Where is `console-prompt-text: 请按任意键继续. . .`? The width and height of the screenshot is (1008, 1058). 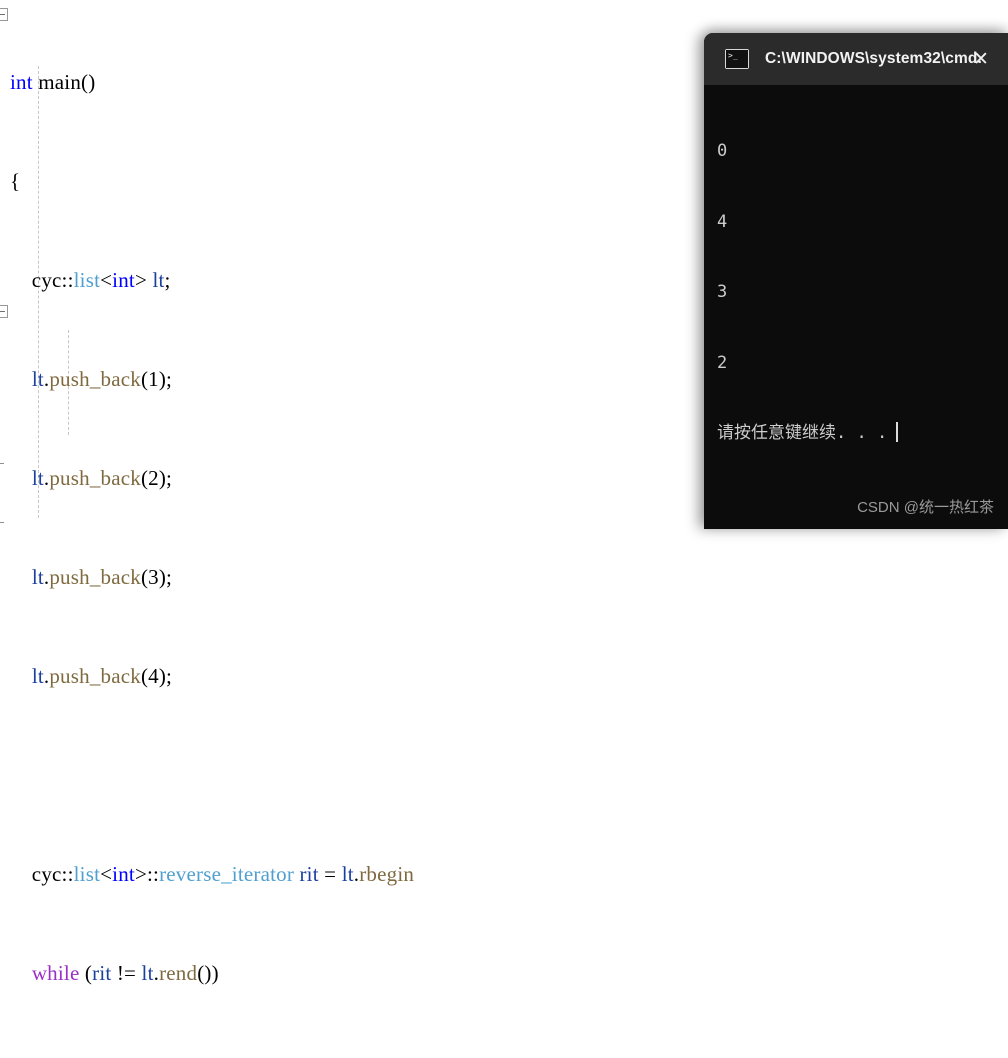
console-prompt-text: 请按任意键继续. . . is located at coordinates (802, 433).